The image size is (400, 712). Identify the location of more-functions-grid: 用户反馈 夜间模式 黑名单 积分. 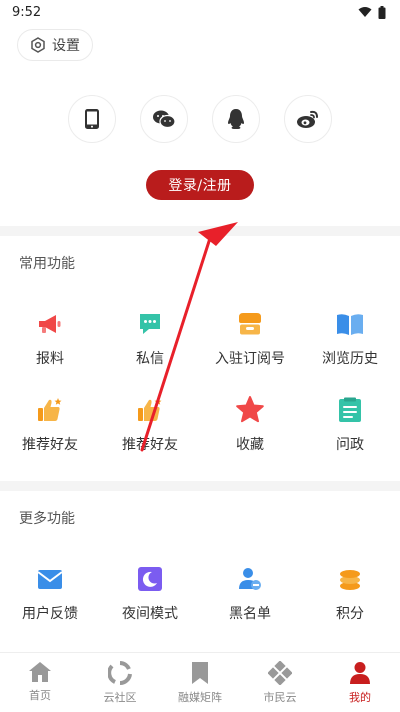
(200, 594).